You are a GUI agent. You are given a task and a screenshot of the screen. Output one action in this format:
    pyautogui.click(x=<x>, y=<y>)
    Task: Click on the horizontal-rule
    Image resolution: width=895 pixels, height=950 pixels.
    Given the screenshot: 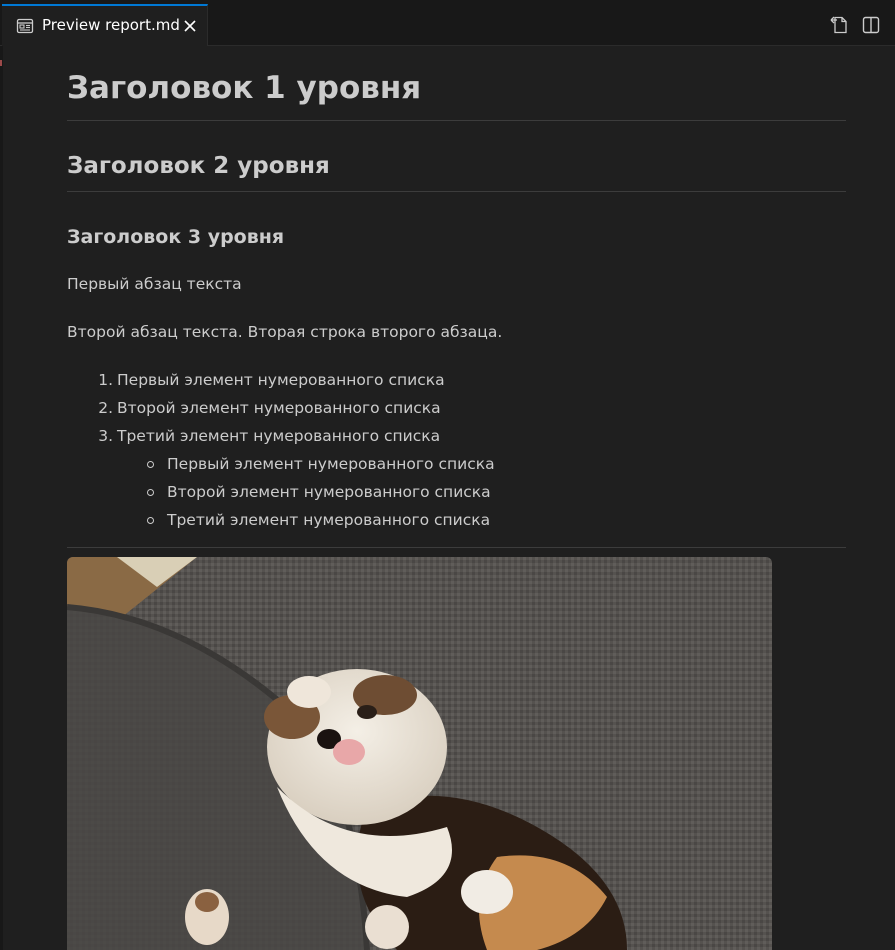 What is the action you would take?
    pyautogui.click(x=456, y=547)
    